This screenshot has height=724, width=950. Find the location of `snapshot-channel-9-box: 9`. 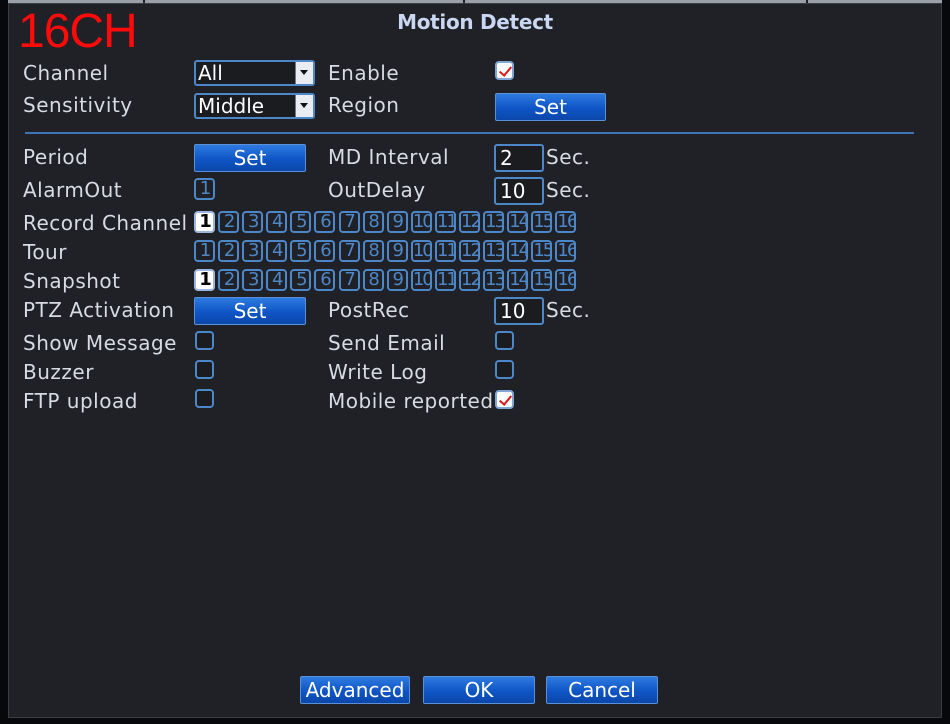

snapshot-channel-9-box: 9 is located at coordinates (397, 280).